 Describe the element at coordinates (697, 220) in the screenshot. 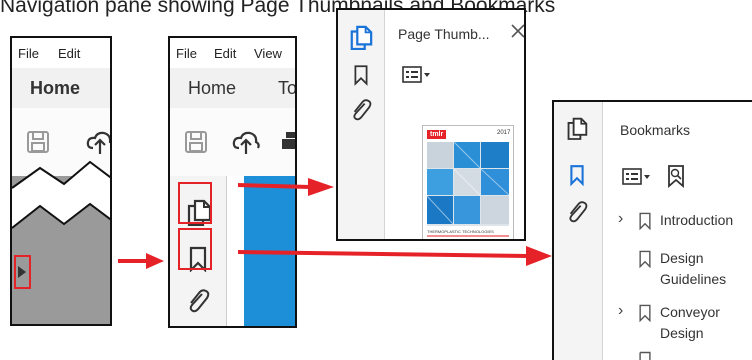

I see `bookmark-label: Introduction` at that location.